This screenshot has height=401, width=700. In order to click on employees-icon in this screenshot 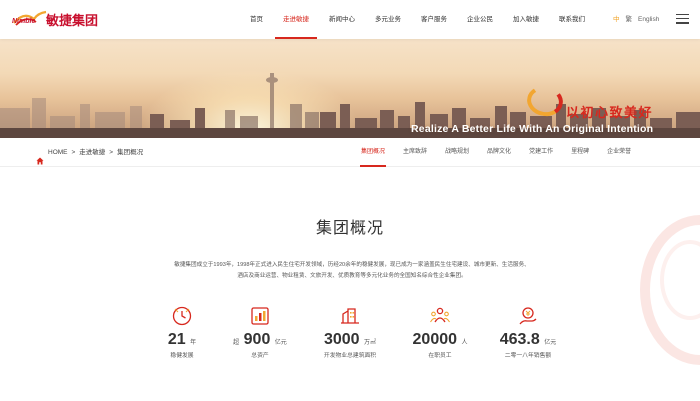, I will do `click(440, 315)`.